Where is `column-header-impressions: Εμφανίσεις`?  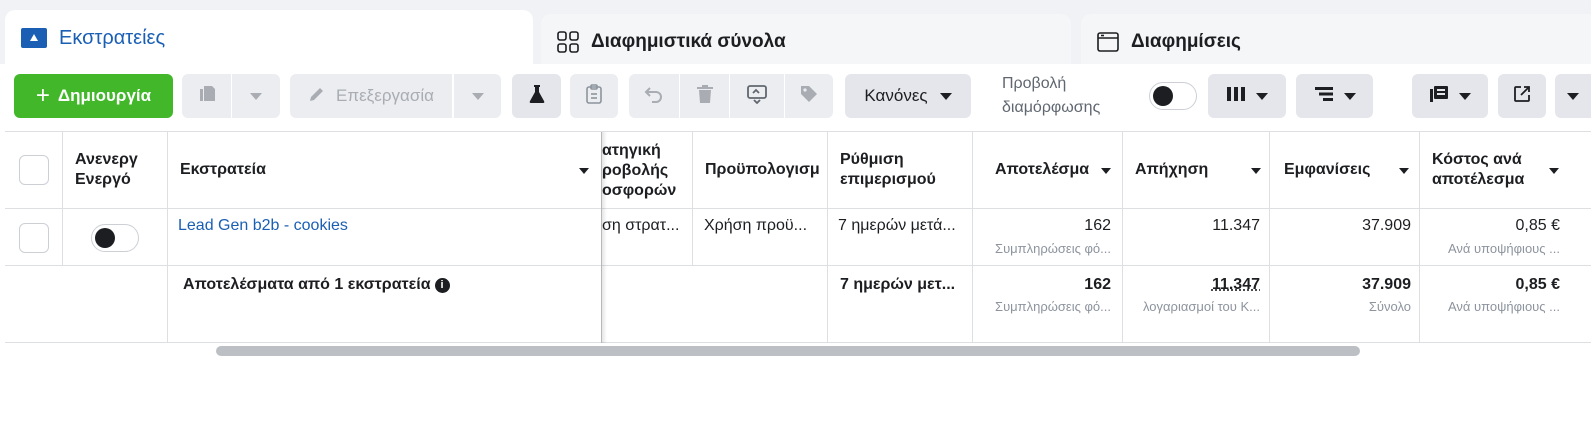
column-header-impressions: Εμφανίσεις is located at coordinates (1339, 170).